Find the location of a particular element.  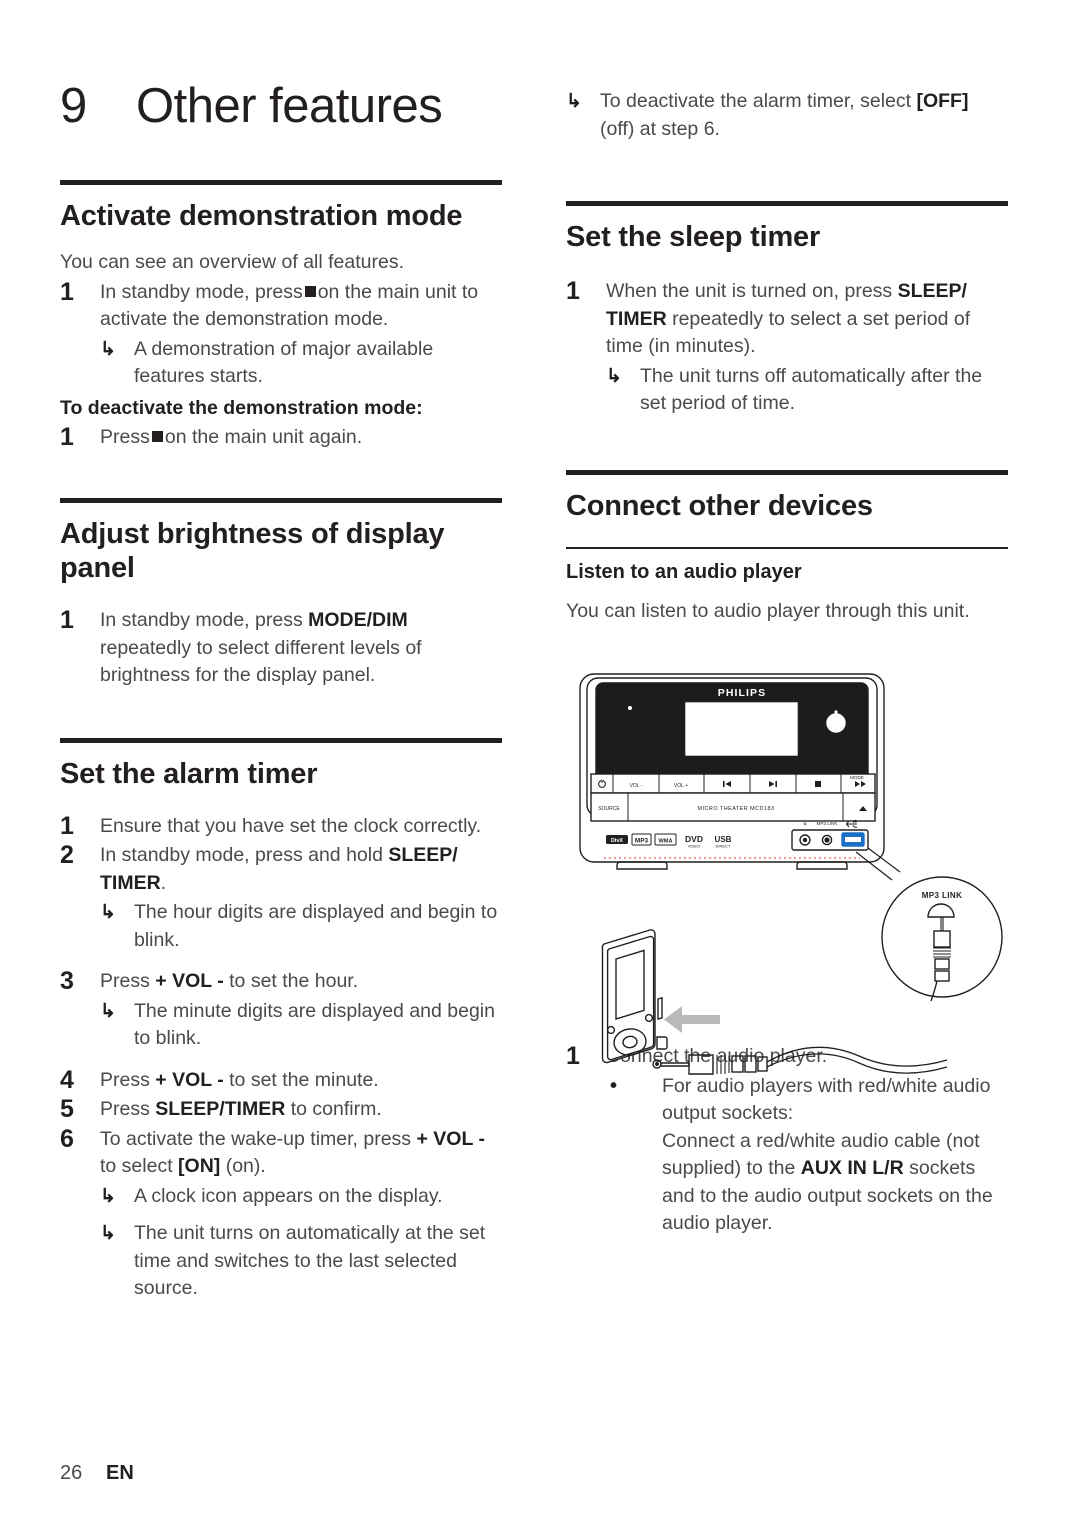

step-text: Press SLEEP/TIMER to confirm. is located at coordinates (241, 1109).